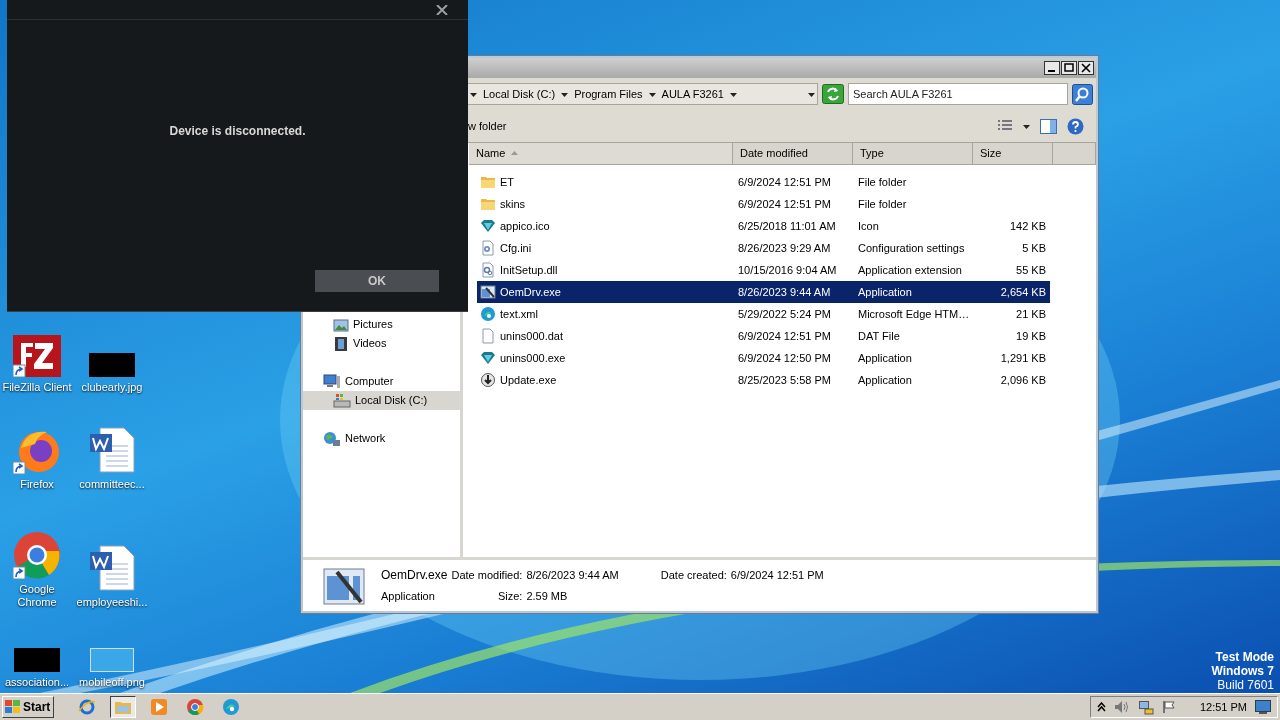 This screenshot has width=1280, height=720. Describe the element at coordinates (381, 324) in the screenshot. I see `nav-item: Pictures` at that location.